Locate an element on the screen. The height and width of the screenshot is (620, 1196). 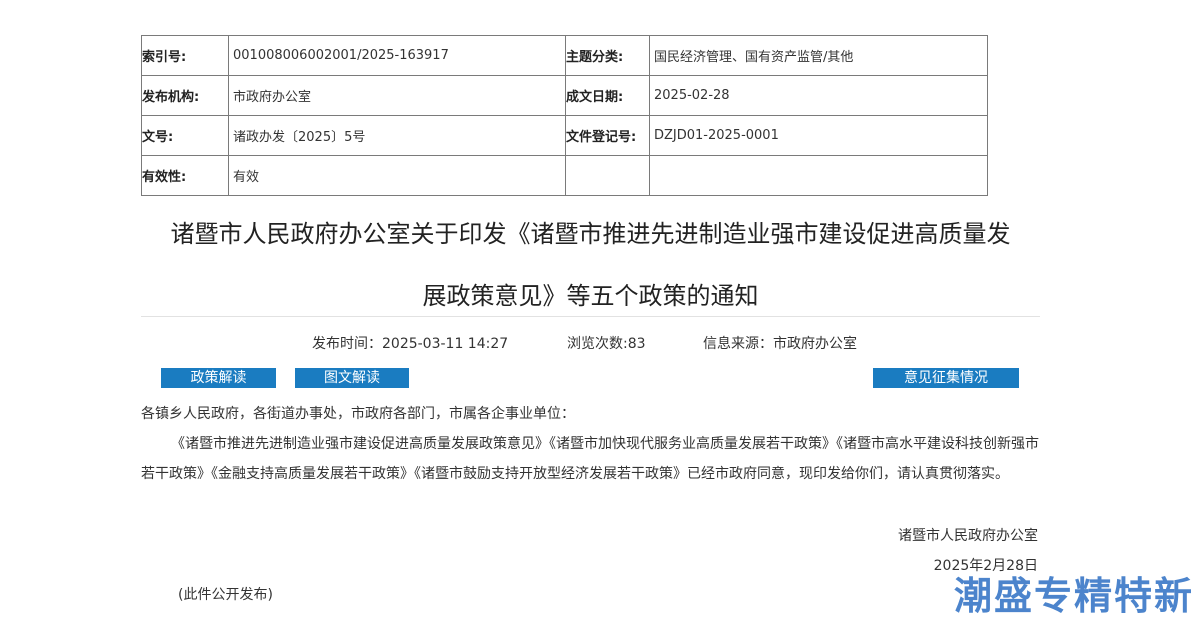
publish-time: 发布时间：2025-03-11 14:27 is located at coordinates (410, 344).